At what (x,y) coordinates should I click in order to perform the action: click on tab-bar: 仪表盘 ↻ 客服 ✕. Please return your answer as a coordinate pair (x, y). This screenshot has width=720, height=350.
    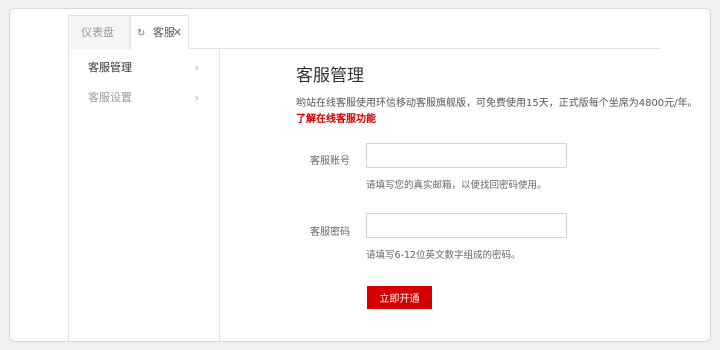
    Looking at the image, I should click on (364, 32).